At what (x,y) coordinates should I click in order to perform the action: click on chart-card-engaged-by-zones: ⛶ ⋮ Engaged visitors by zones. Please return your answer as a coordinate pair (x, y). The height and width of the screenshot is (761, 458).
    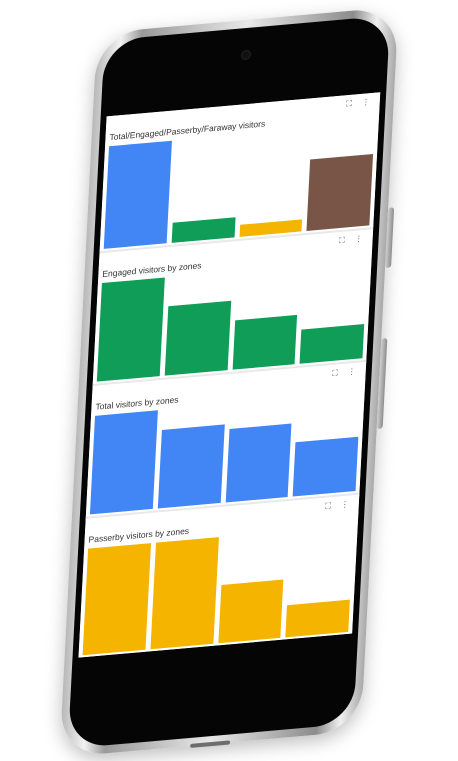
    Looking at the image, I should click on (233, 308).